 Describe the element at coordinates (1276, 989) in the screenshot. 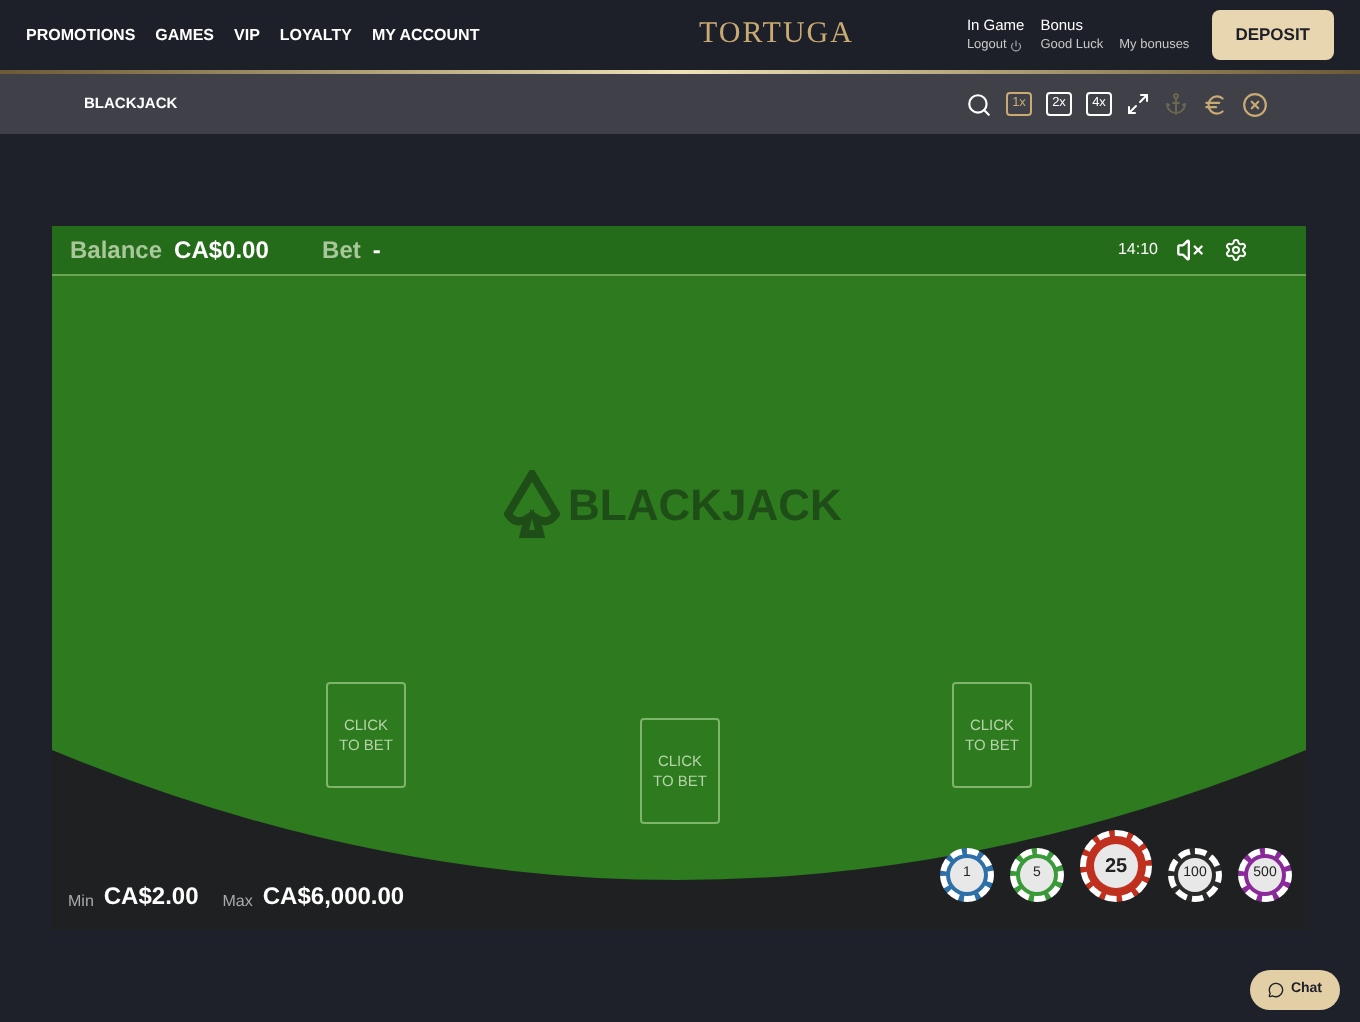

I see `chat-icon` at that location.